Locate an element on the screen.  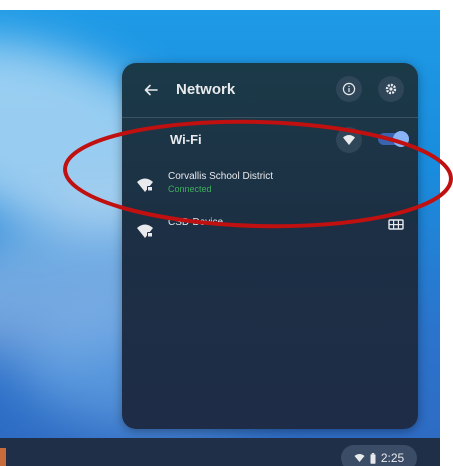
back-button is located at coordinates (151, 90).